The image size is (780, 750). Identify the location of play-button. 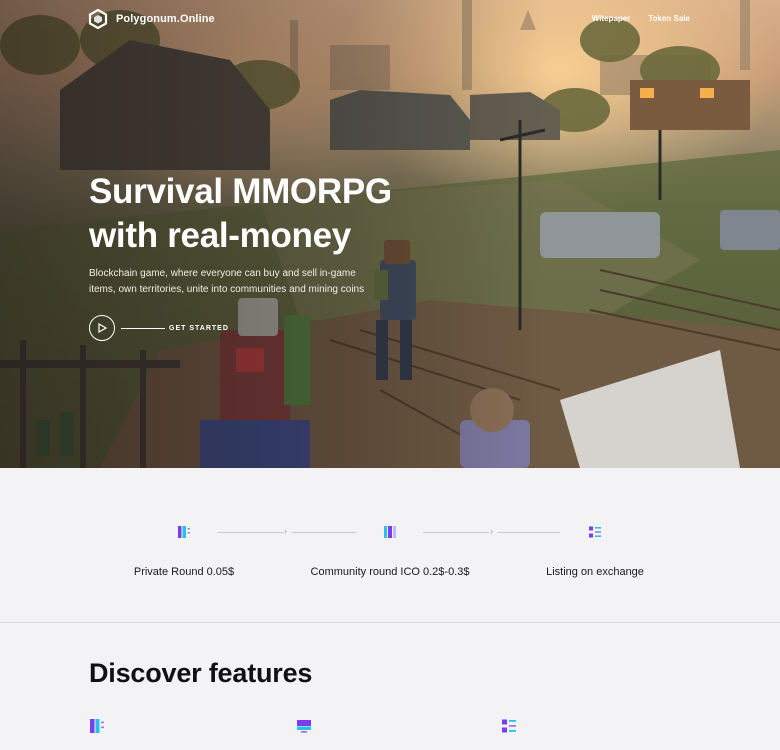
(102, 328).